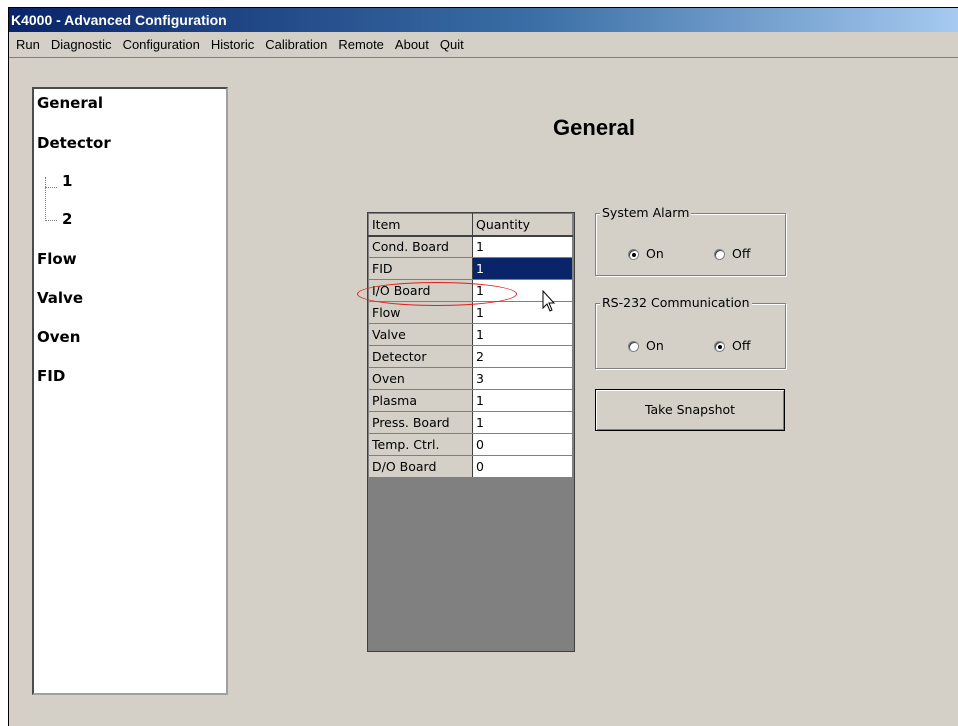 The height and width of the screenshot is (726, 958). What do you see at coordinates (594, 127) in the screenshot?
I see `page-title: General` at bounding box center [594, 127].